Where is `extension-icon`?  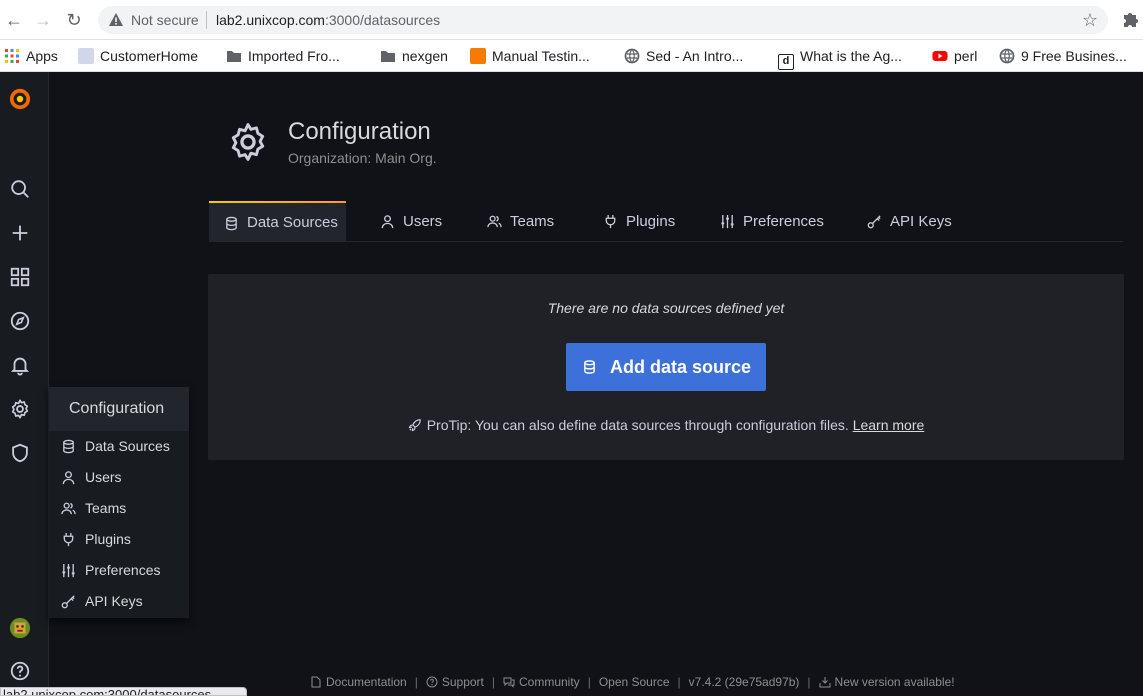
extension-icon is located at coordinates (1130, 20).